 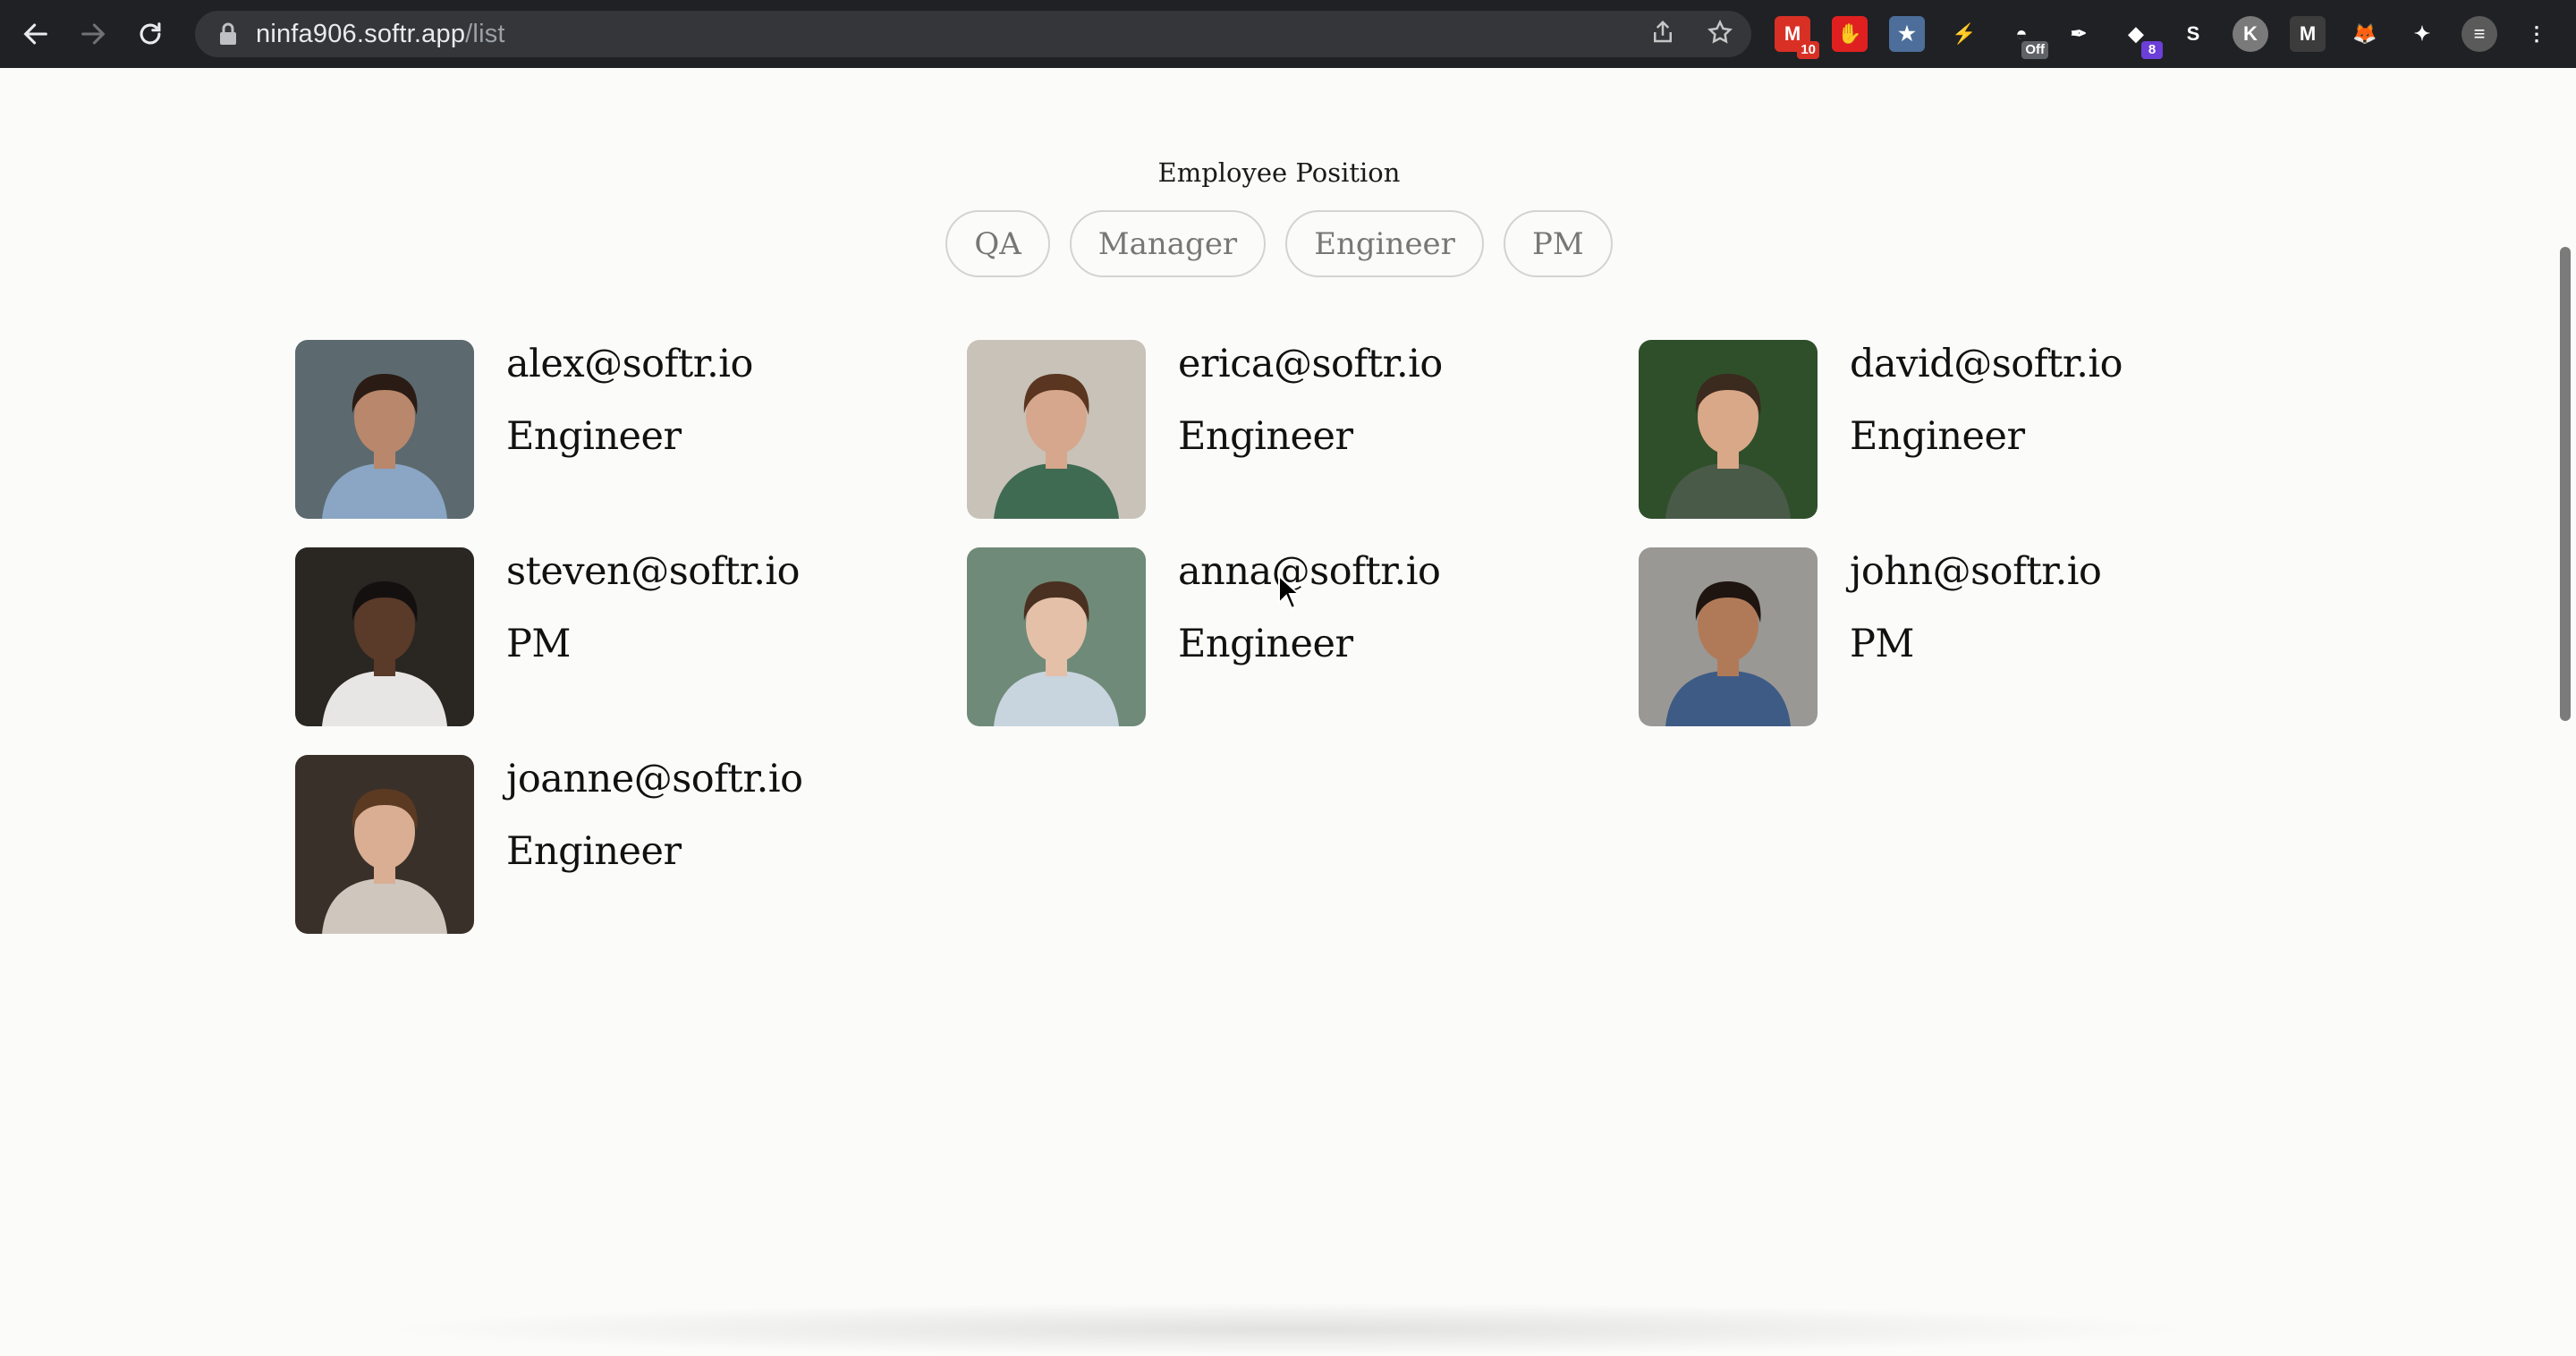 I want to click on employee-info: erica@softr.io Engineer, so click(x=1310, y=398).